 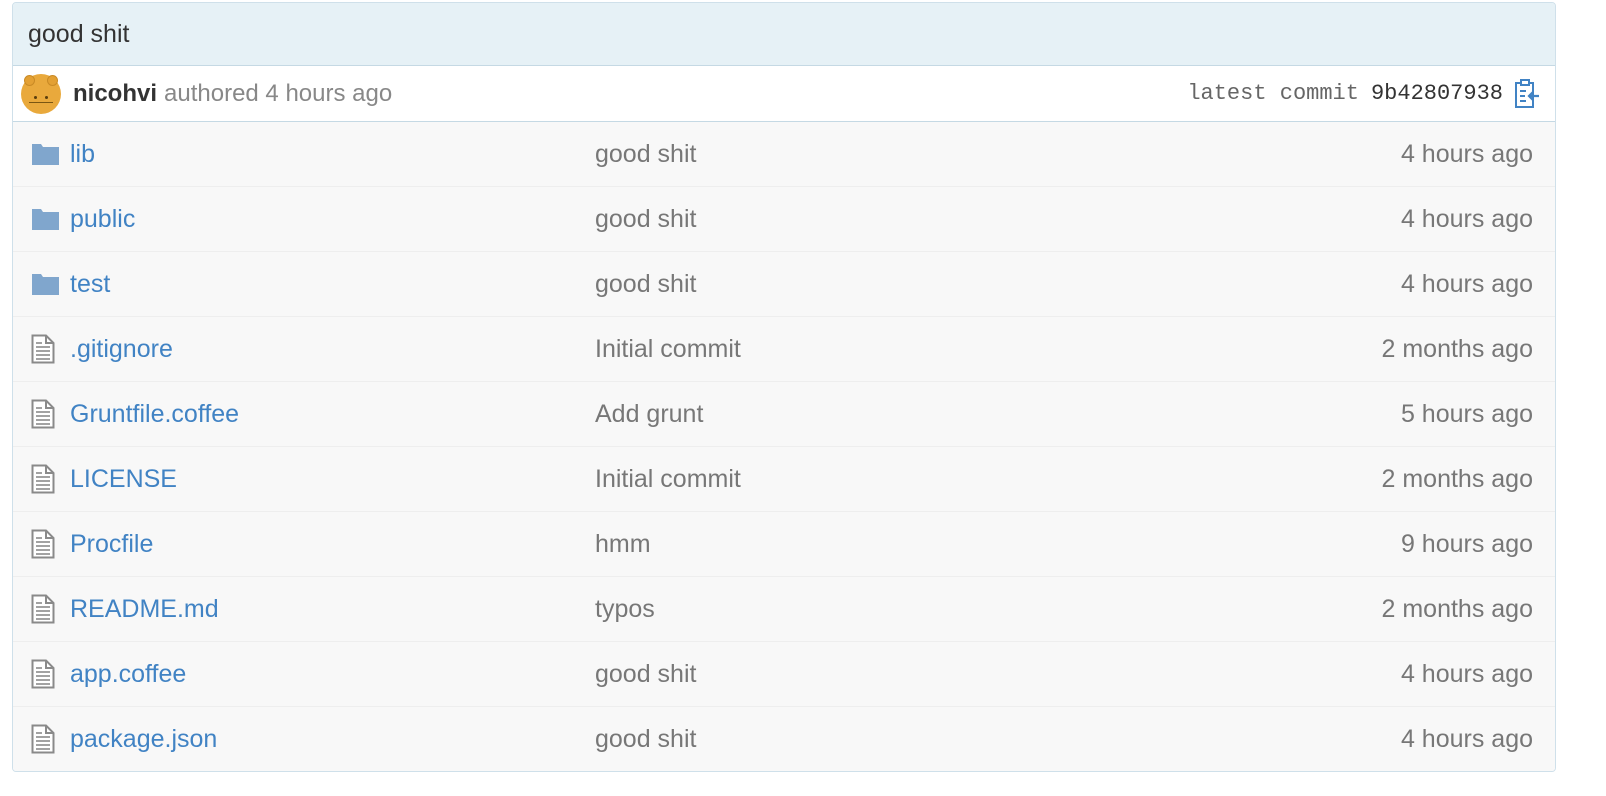 I want to click on commit-authored-time: authored 4 hours ago, so click(x=278, y=93).